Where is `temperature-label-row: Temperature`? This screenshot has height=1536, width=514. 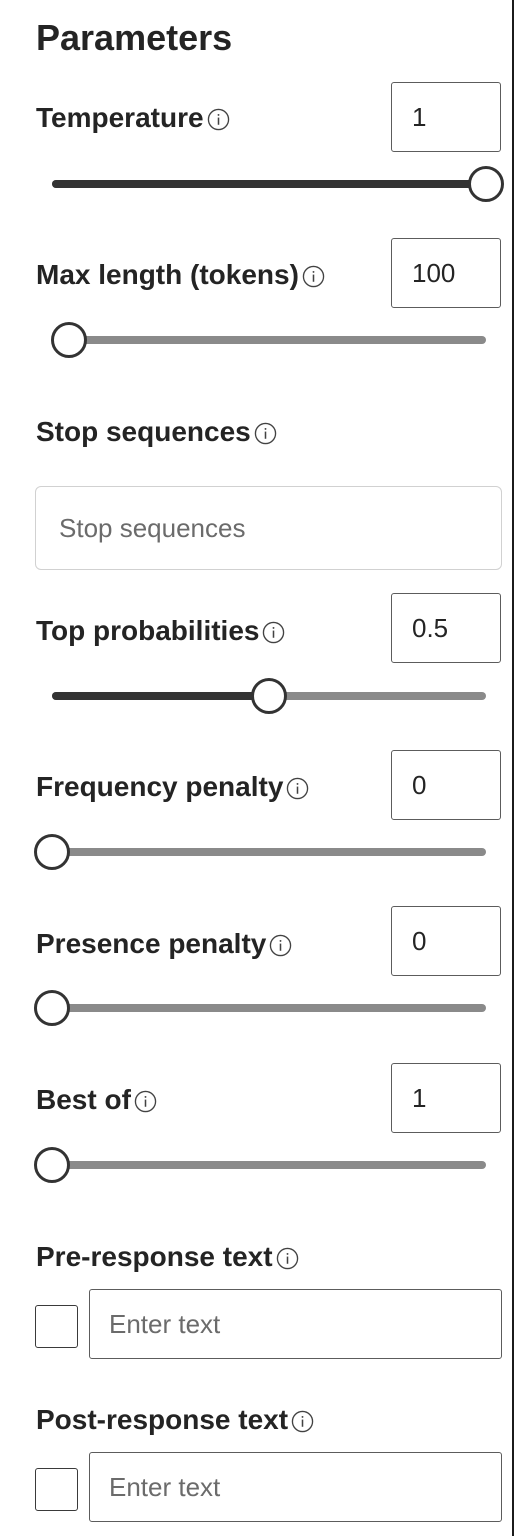 temperature-label-row: Temperature is located at coordinates (133, 118).